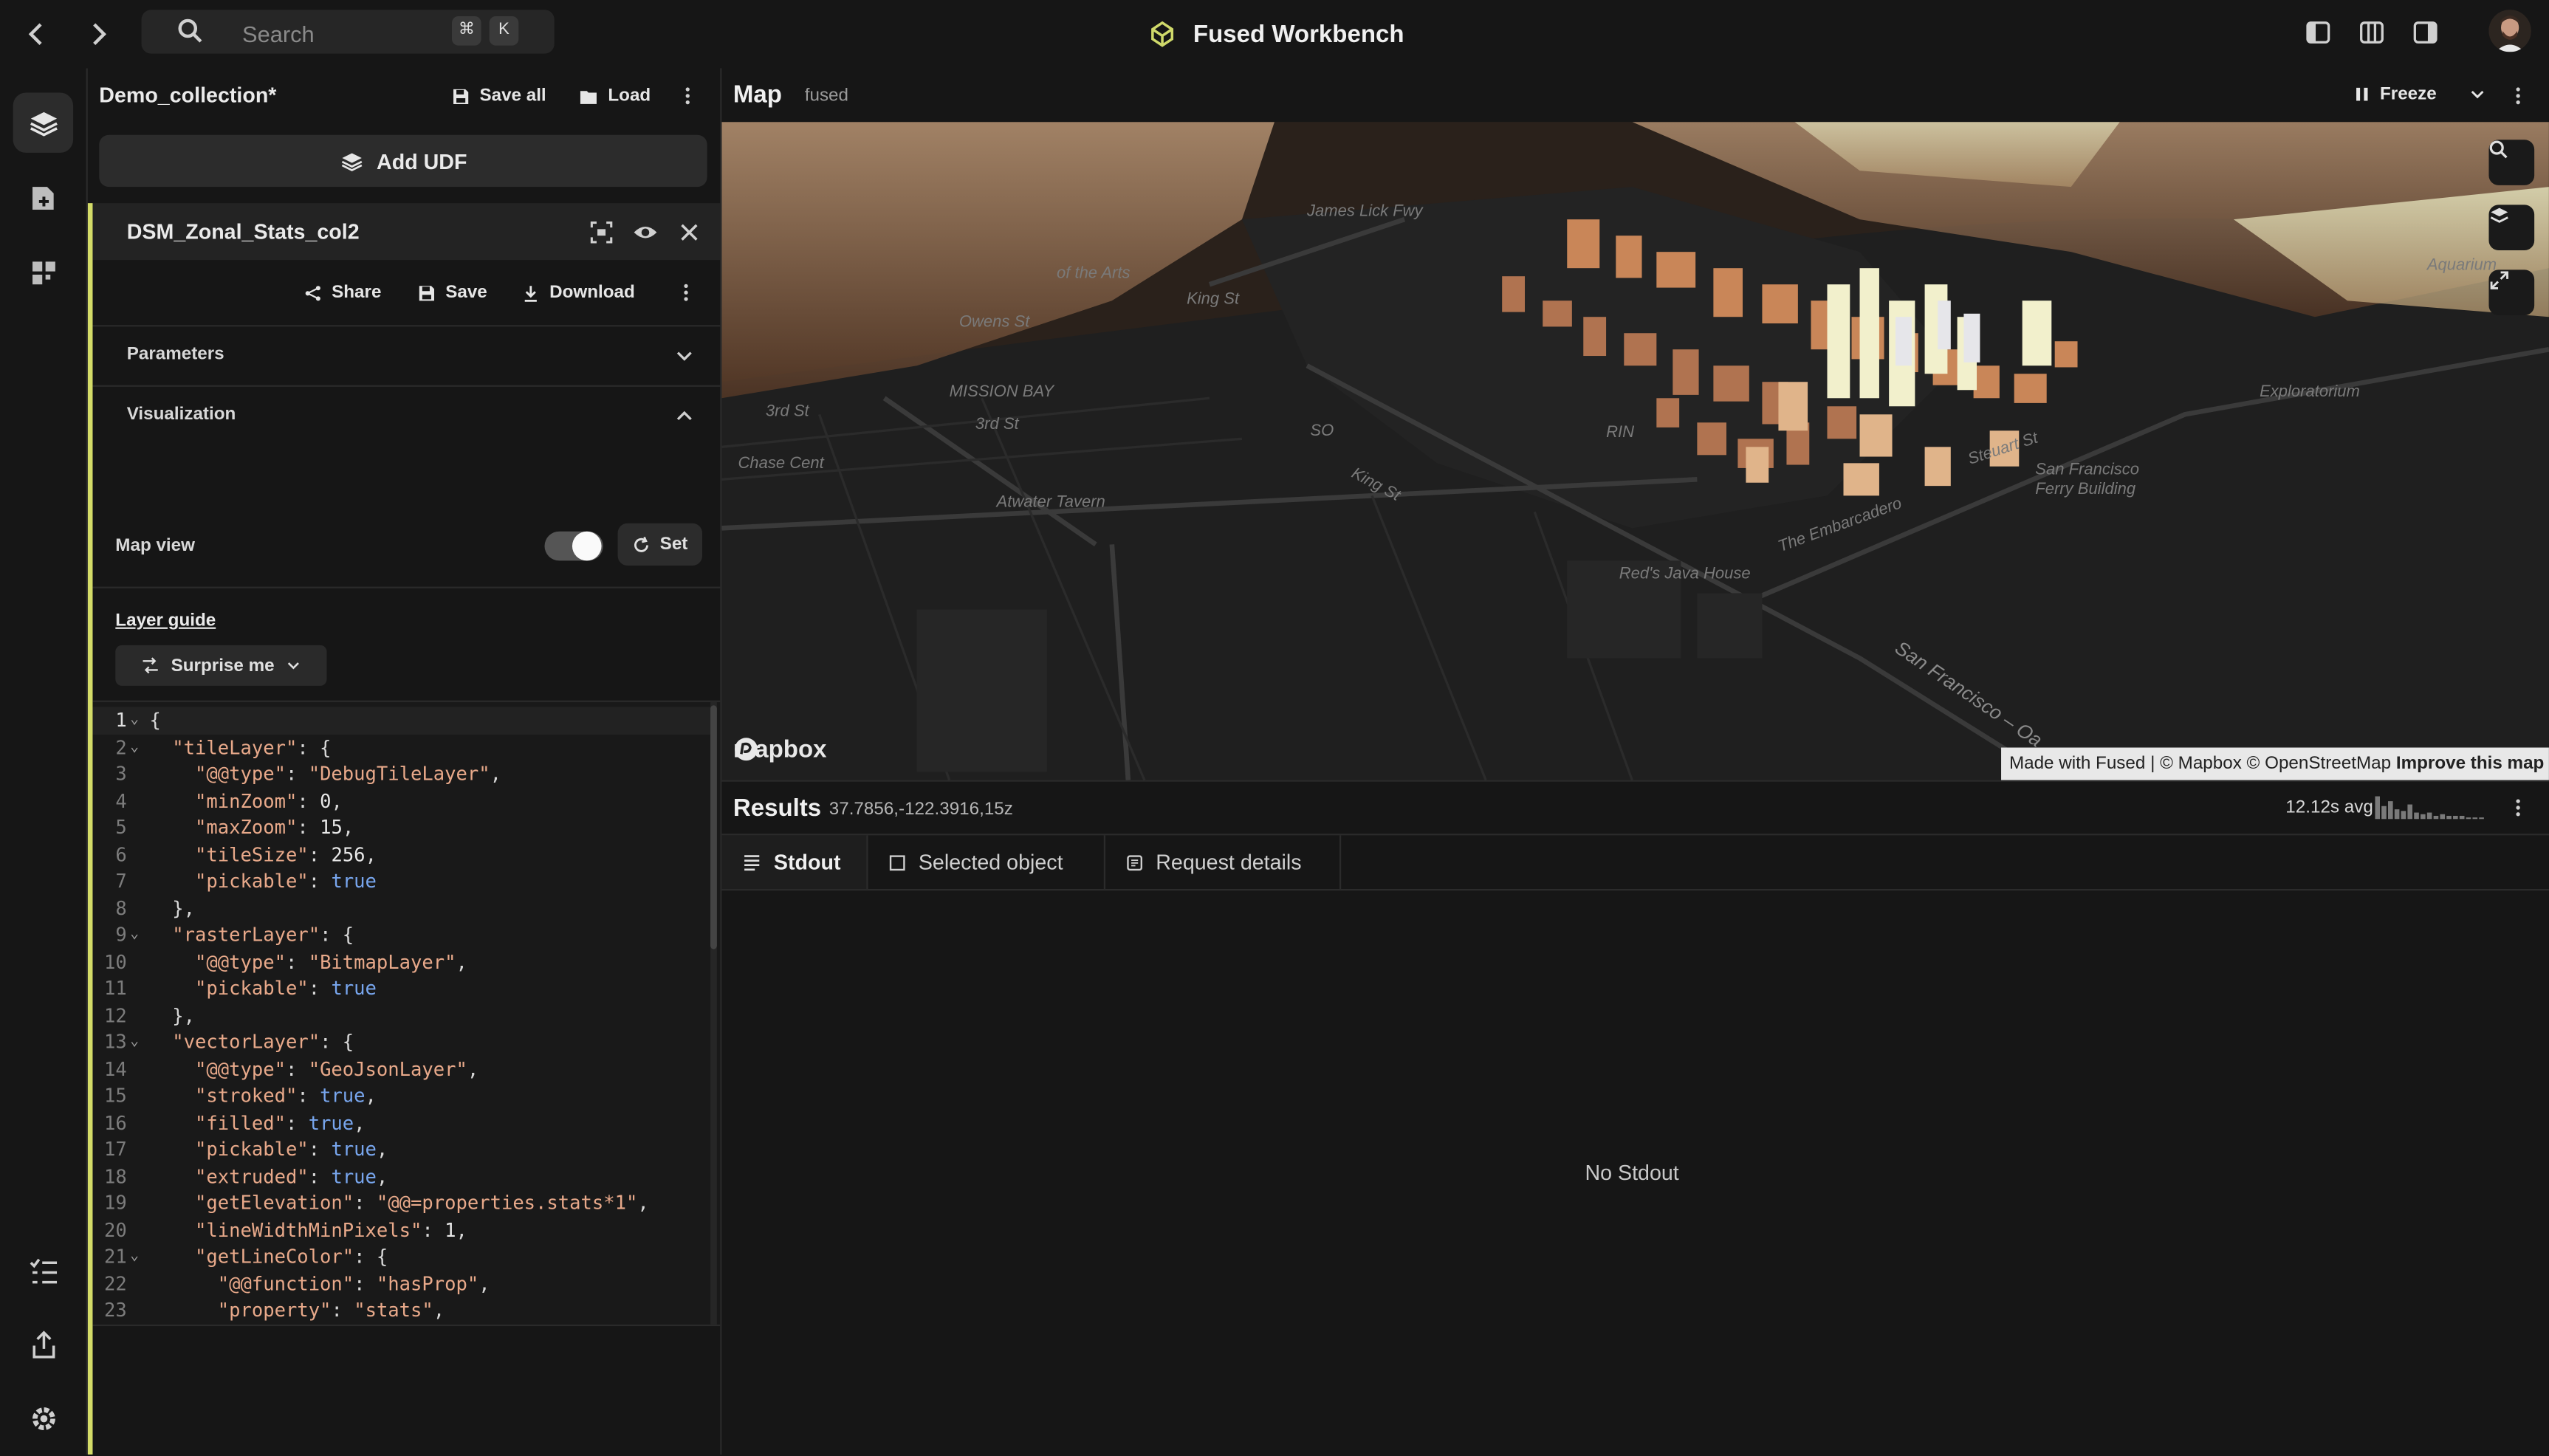 Image resolution: width=2549 pixels, height=1456 pixels. I want to click on close-icon, so click(689, 232).